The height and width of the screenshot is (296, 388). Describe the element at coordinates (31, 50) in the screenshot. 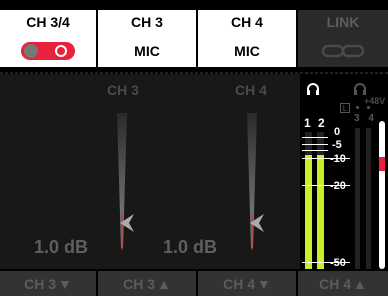

I see `toggle-knob` at that location.